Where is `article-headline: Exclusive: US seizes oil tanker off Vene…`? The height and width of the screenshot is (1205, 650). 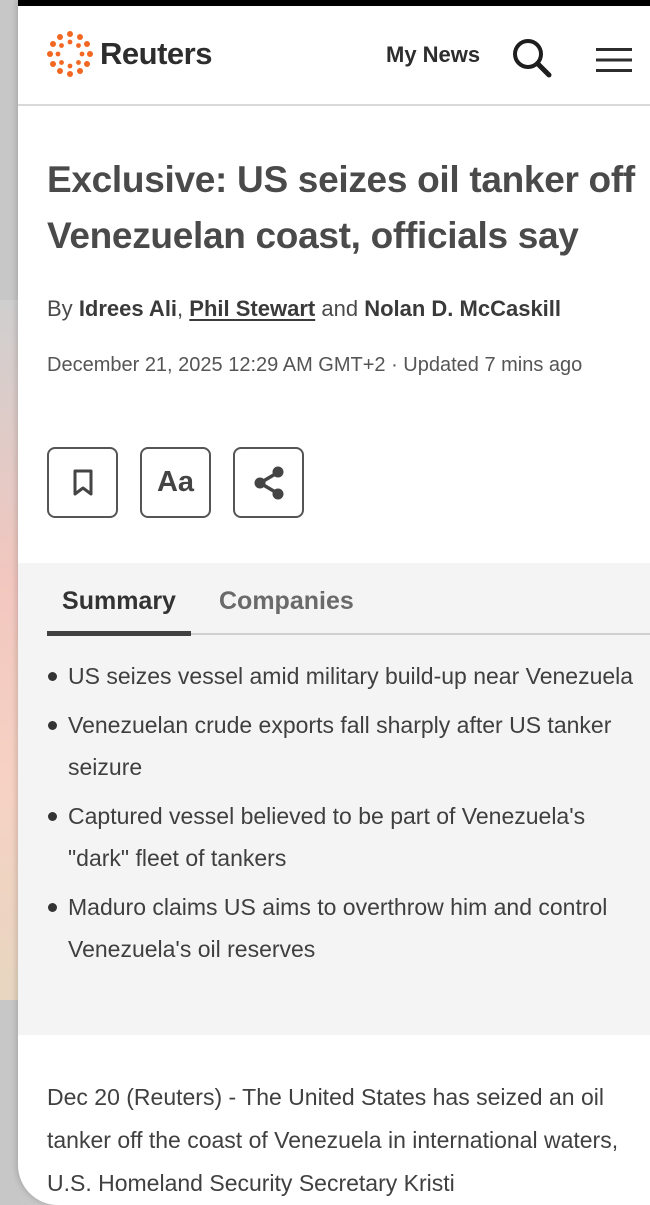
article-headline: Exclusive: US seizes oil tanker off Vene… is located at coordinates (341, 207).